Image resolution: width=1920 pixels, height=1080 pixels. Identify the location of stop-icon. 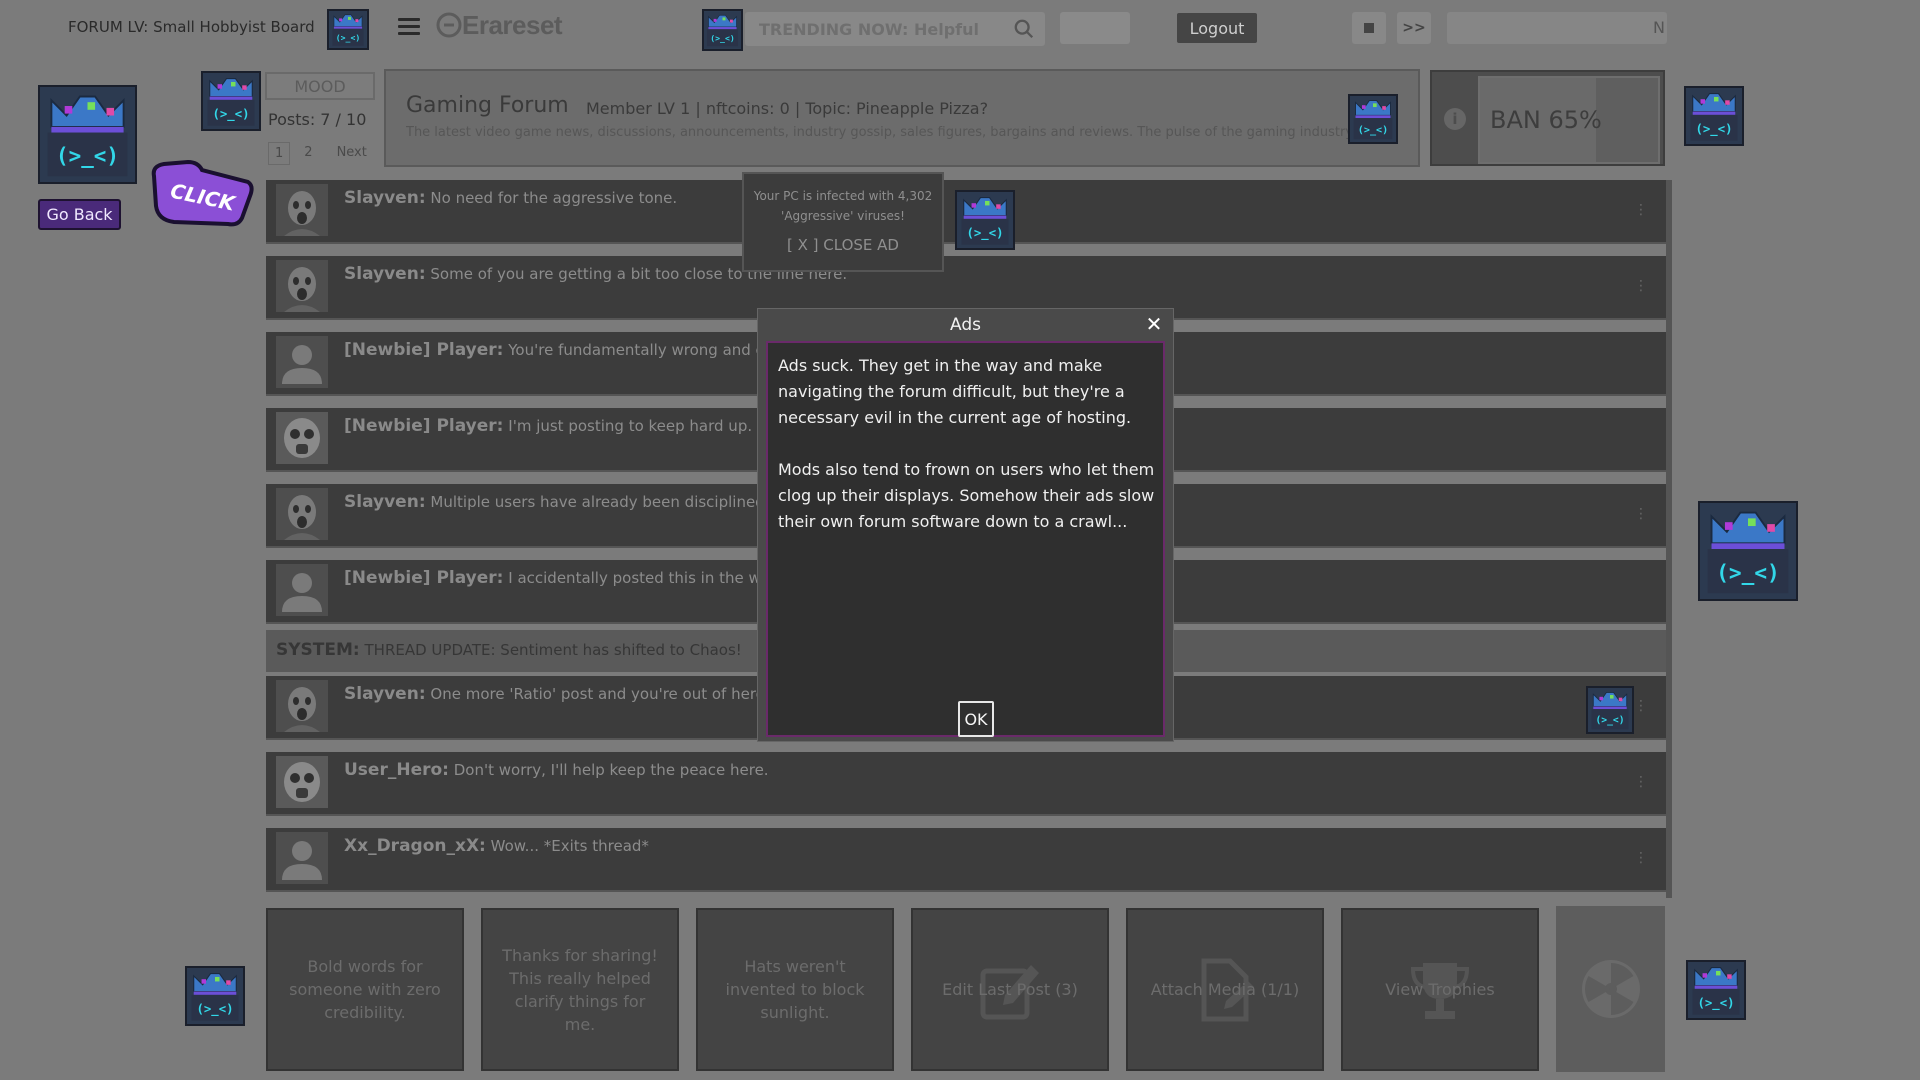
(1369, 28).